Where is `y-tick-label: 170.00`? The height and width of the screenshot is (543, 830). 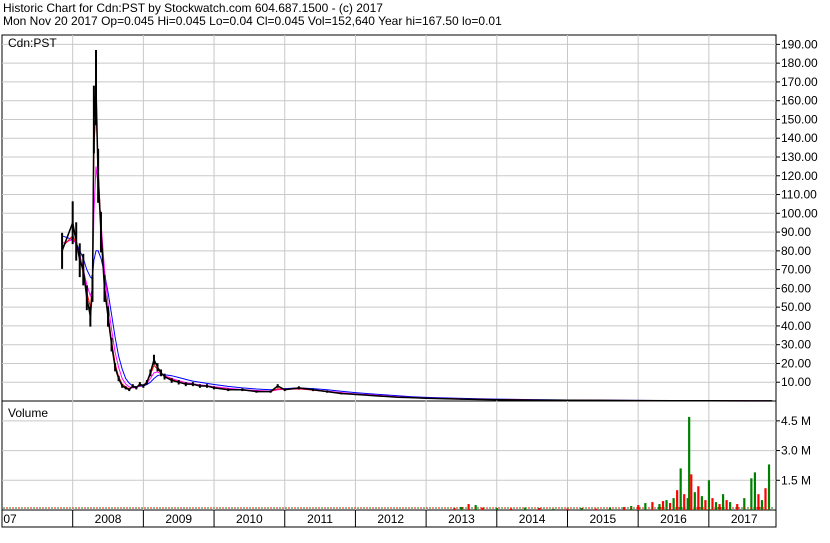 y-tick-label: 170.00 is located at coordinates (799, 82).